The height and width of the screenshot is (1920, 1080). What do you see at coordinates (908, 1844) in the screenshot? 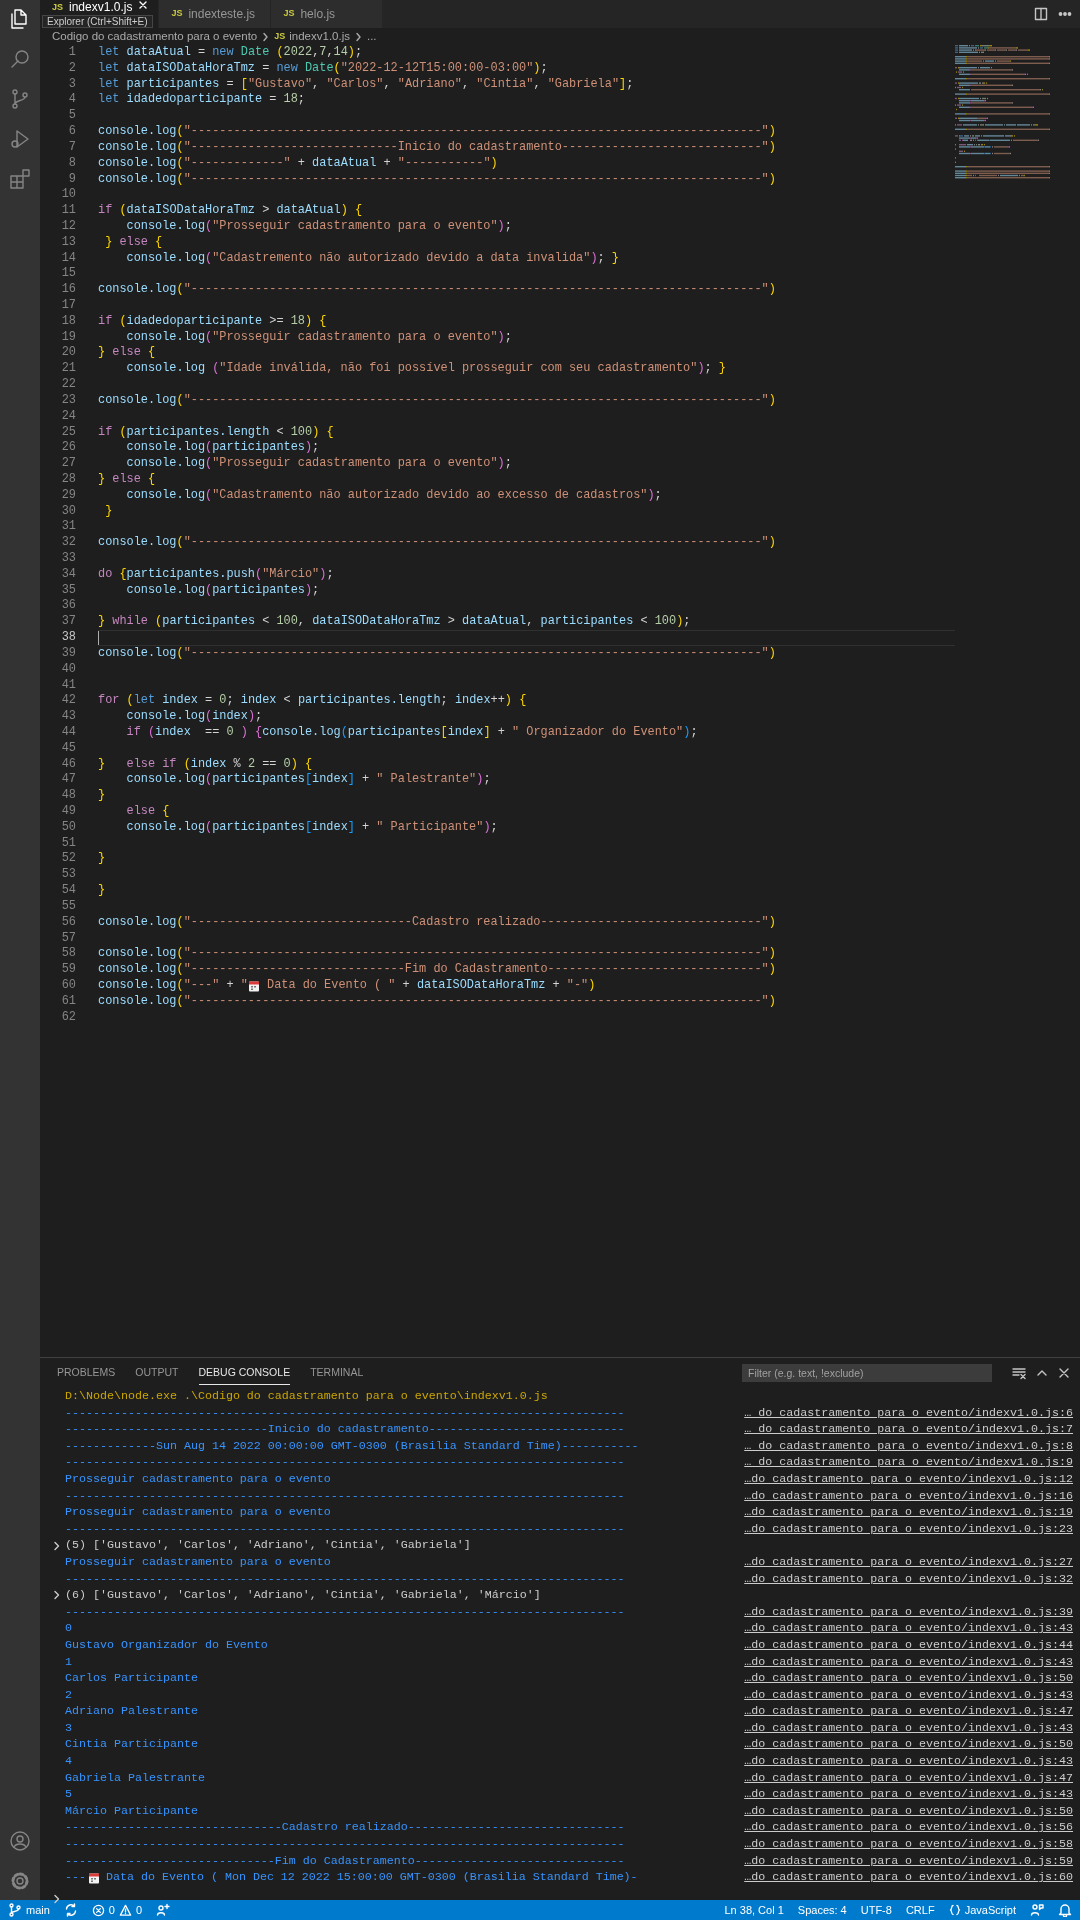
I see `source-link: …do cadastramento para o evento/indexv1.0.js:58` at bounding box center [908, 1844].